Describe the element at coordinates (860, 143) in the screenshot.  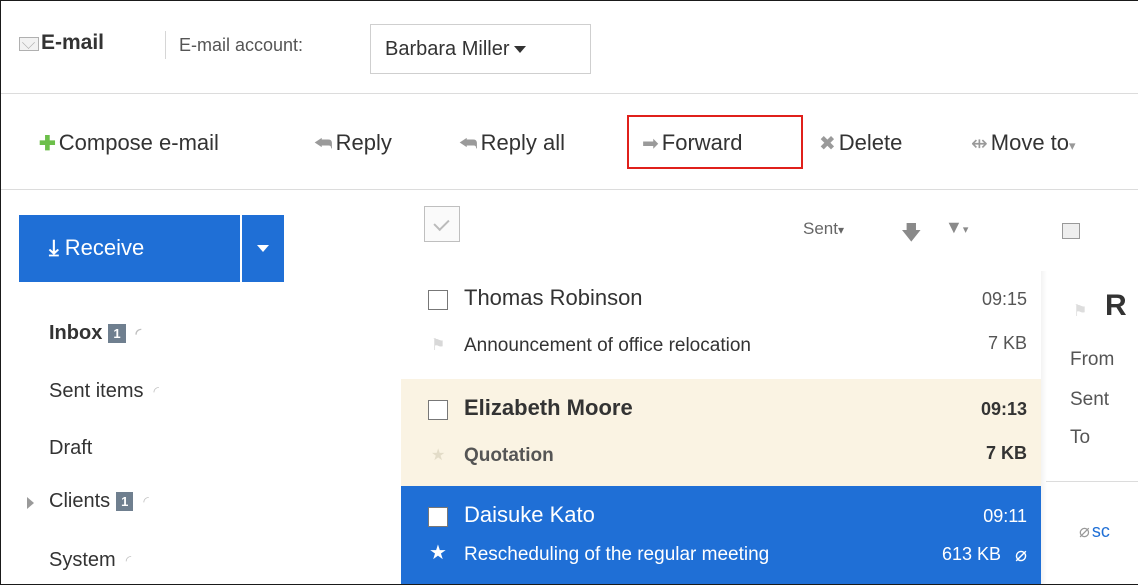
I see `delete-button: ✖ Delete` at that location.